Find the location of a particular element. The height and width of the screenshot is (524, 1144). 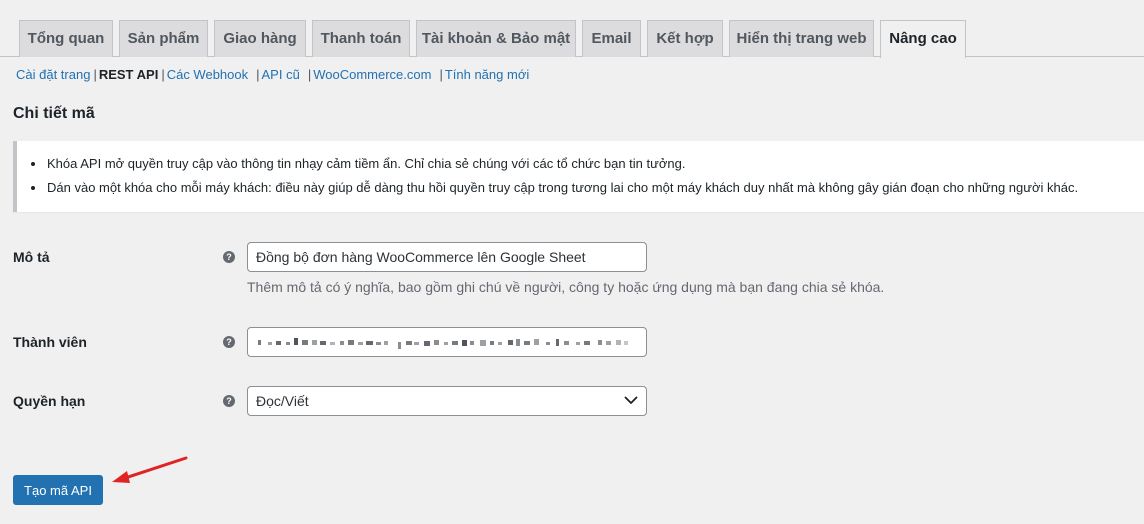

tab-payments: Thanh toán is located at coordinates (361, 38).